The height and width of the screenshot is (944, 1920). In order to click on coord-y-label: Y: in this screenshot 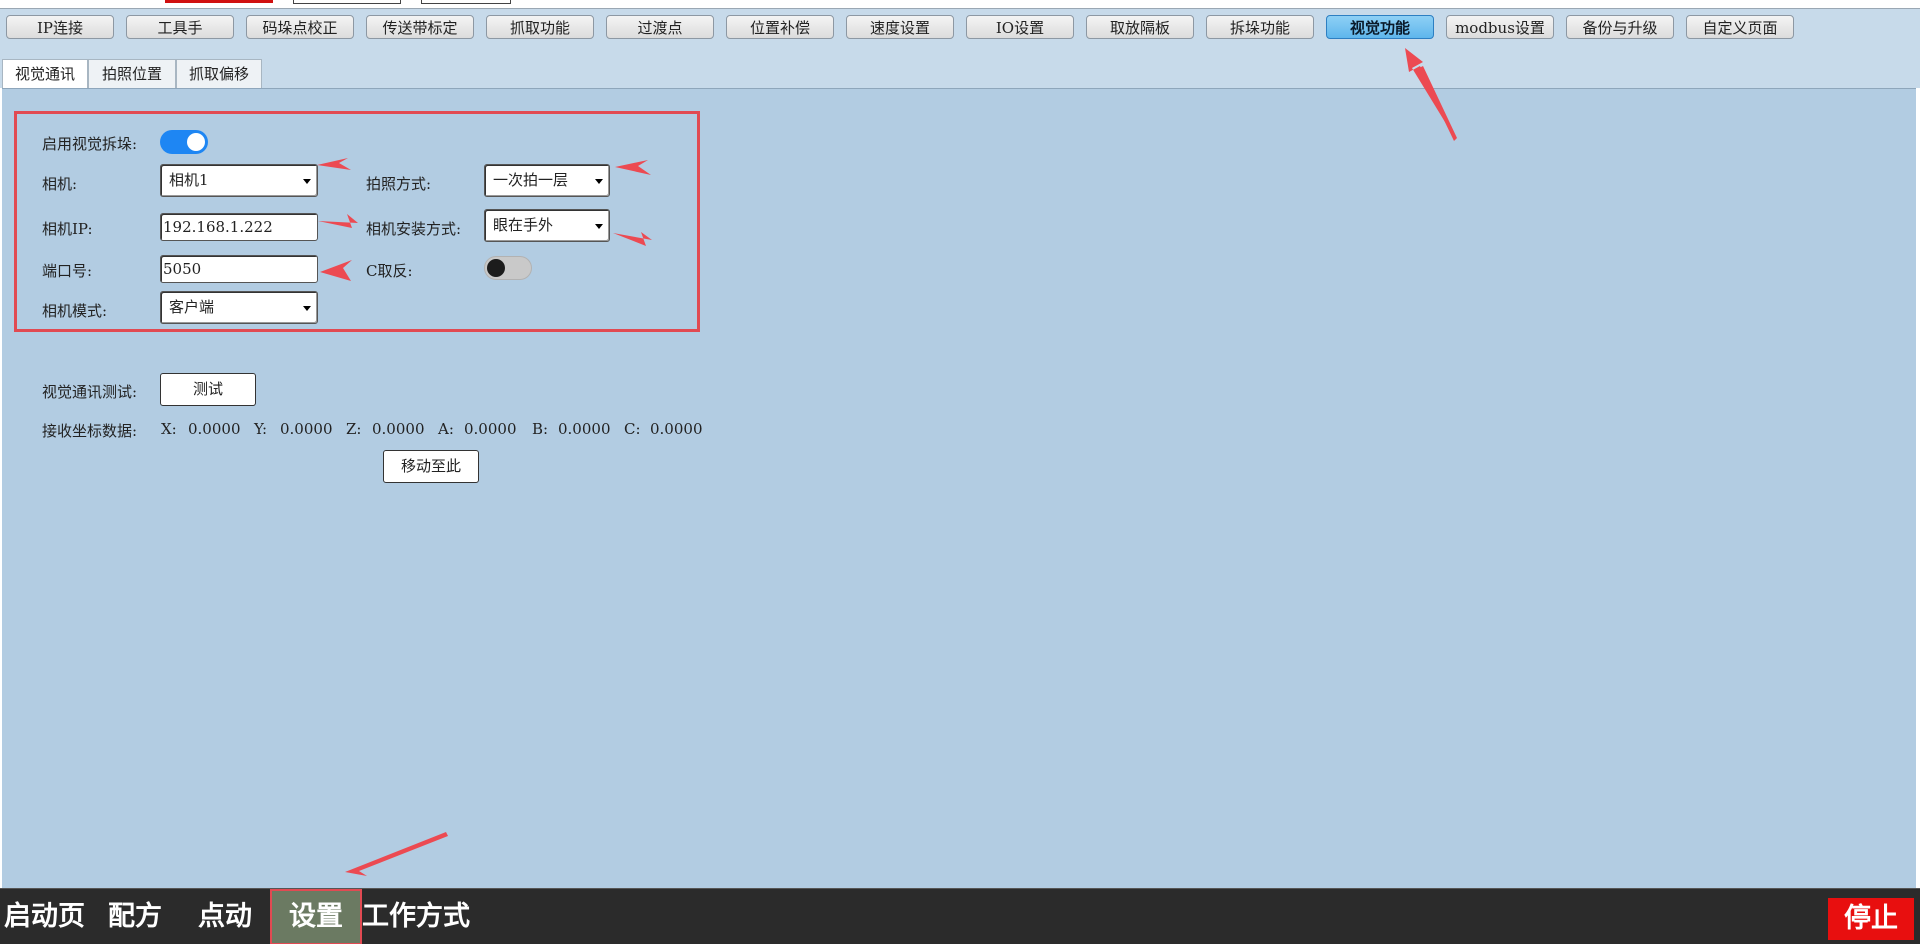, I will do `click(261, 429)`.